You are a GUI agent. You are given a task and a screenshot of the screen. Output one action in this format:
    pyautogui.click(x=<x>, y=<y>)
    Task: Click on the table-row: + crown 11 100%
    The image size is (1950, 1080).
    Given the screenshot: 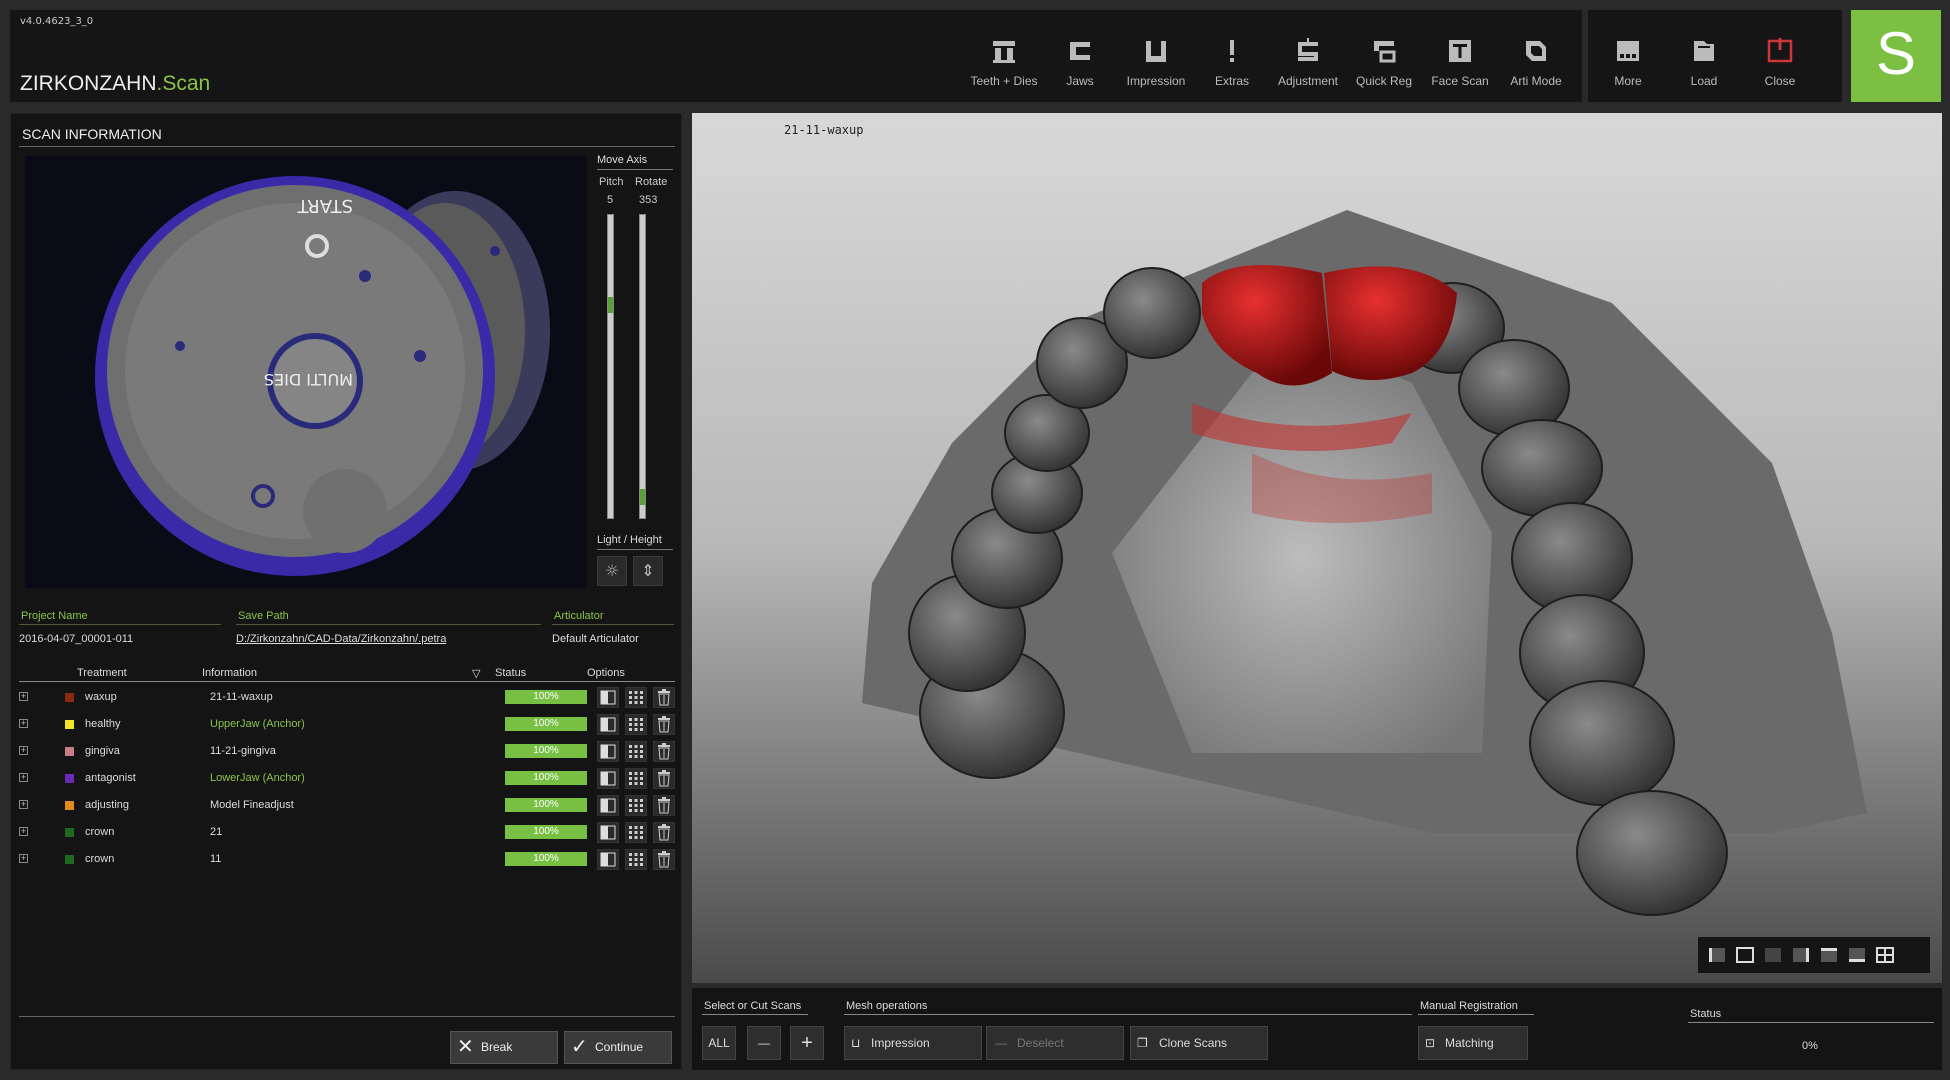 What is the action you would take?
    pyautogui.click(x=347, y=860)
    